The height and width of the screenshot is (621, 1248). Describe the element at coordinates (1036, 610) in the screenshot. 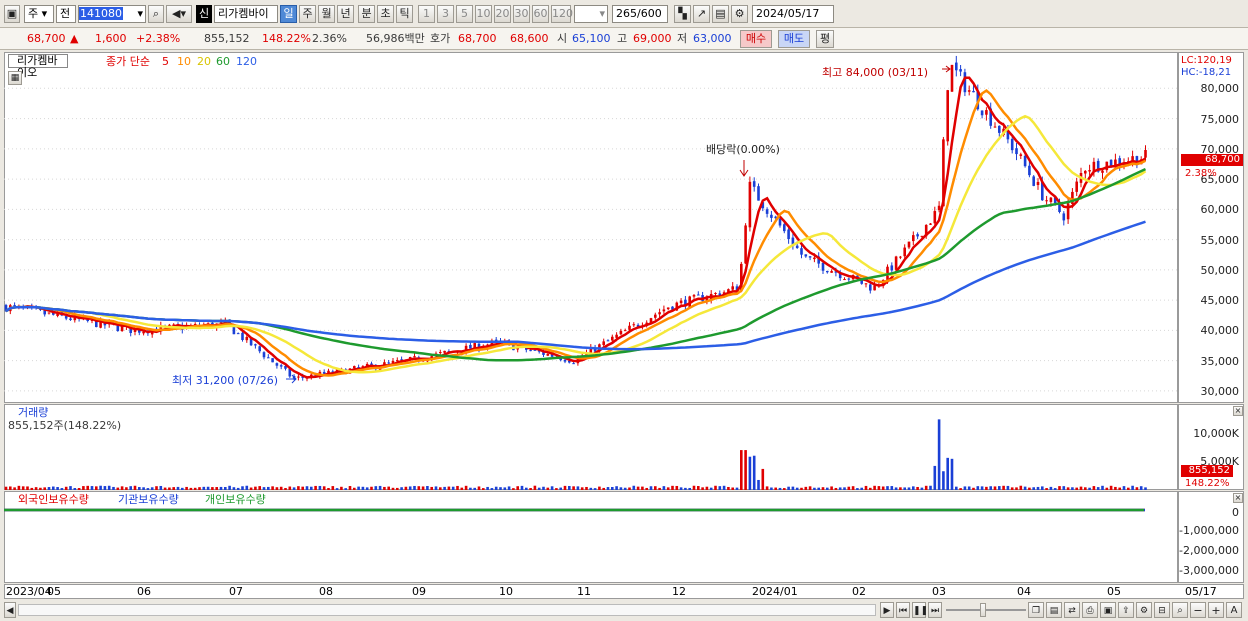

I see `copy-icon: ❐` at that location.